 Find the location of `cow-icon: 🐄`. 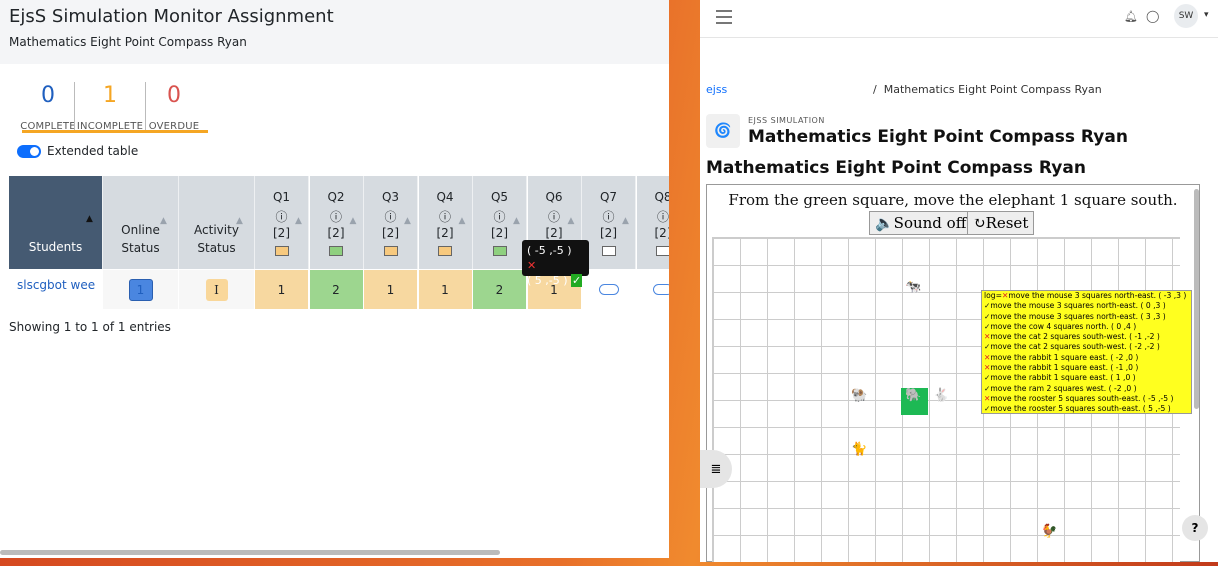

cow-icon: 🐄 is located at coordinates (913, 287).